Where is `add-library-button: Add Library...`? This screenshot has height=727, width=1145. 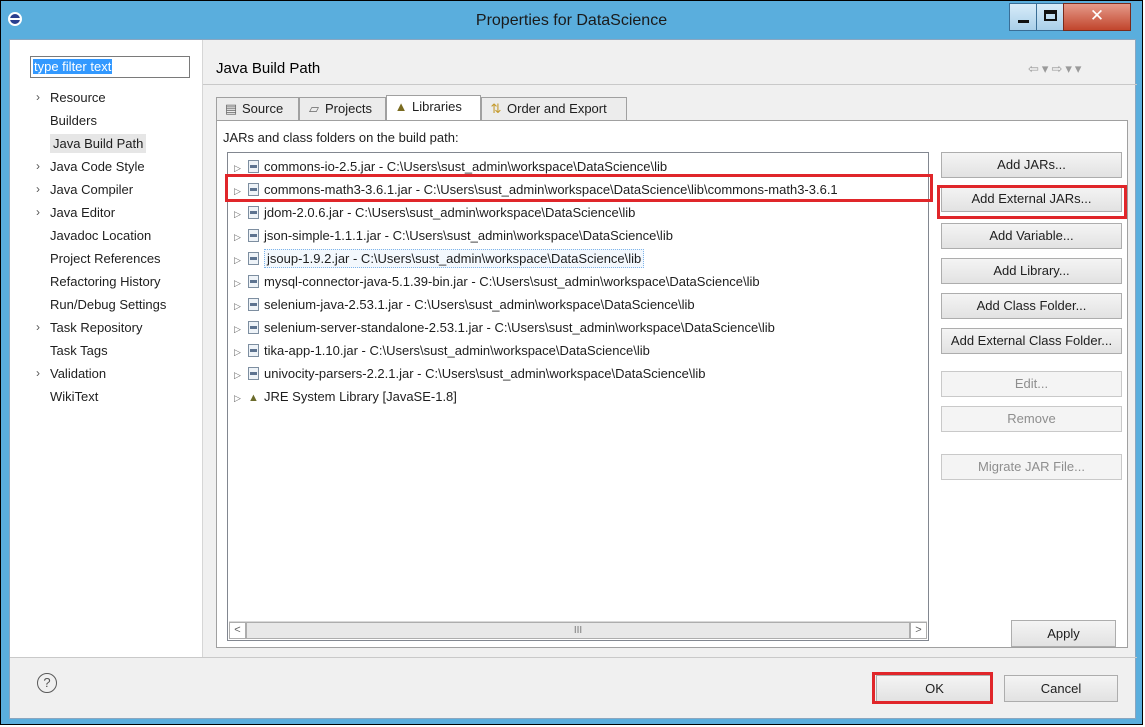
add-library-button: Add Library... is located at coordinates (1031, 271).